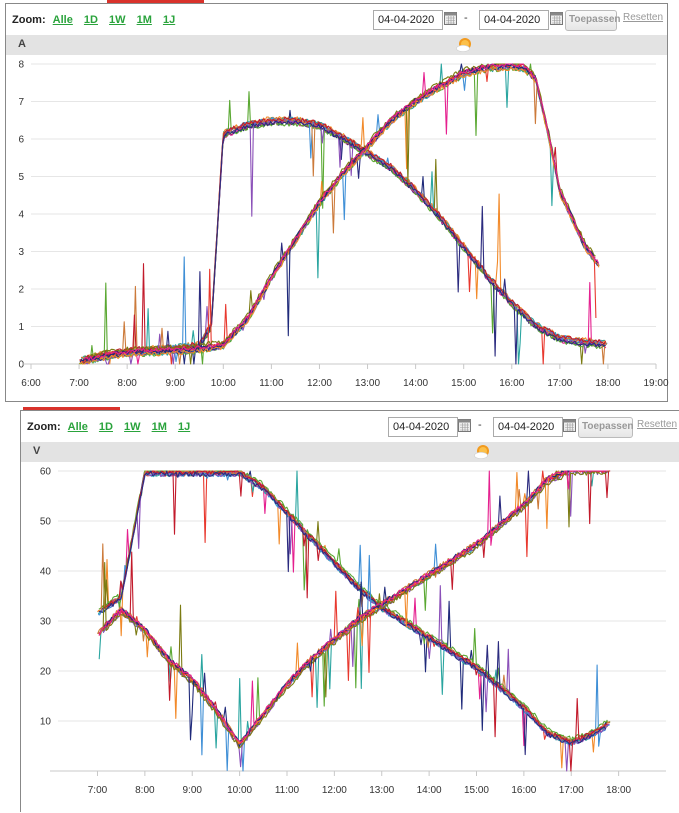  I want to click on y-tick-label: 50, so click(46, 522).